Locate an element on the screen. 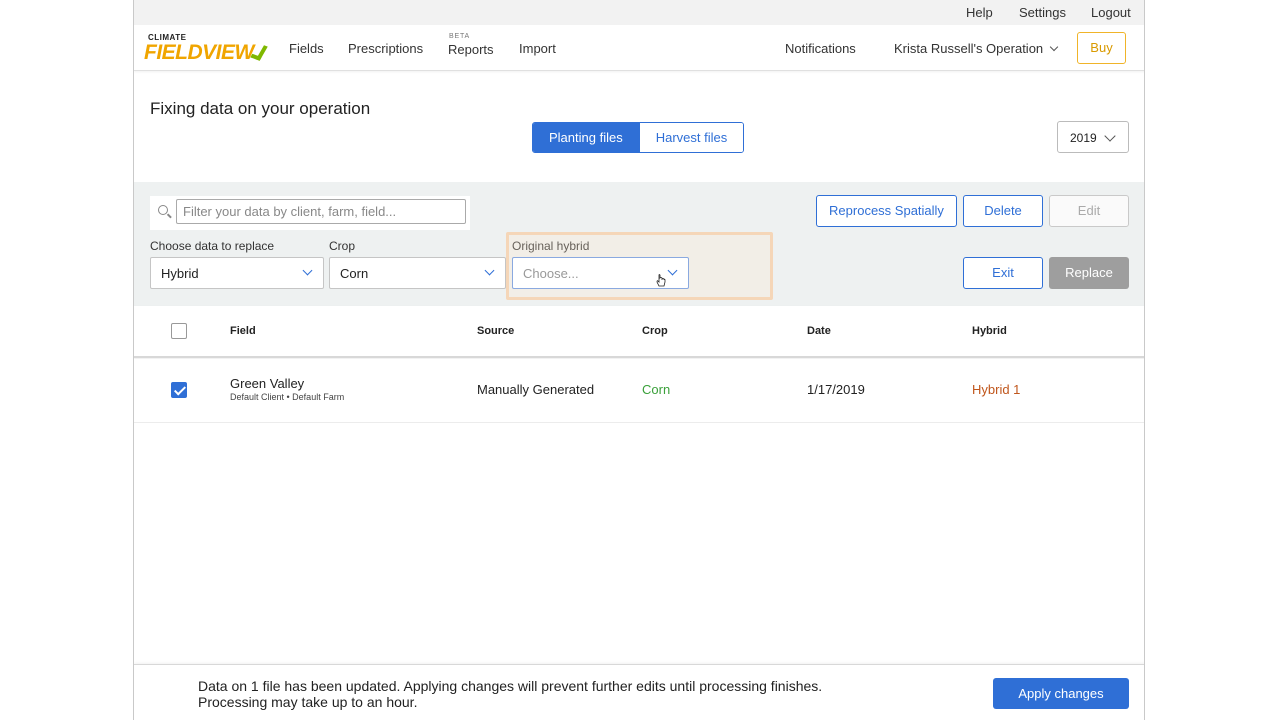  page-title: Fixing data on your operation is located at coordinates (260, 108).